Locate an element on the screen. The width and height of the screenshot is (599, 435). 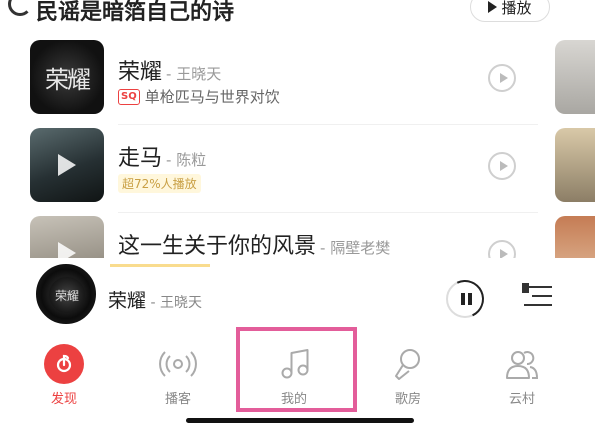
song-name: 这一生关于你的风景 is located at coordinates (217, 246).